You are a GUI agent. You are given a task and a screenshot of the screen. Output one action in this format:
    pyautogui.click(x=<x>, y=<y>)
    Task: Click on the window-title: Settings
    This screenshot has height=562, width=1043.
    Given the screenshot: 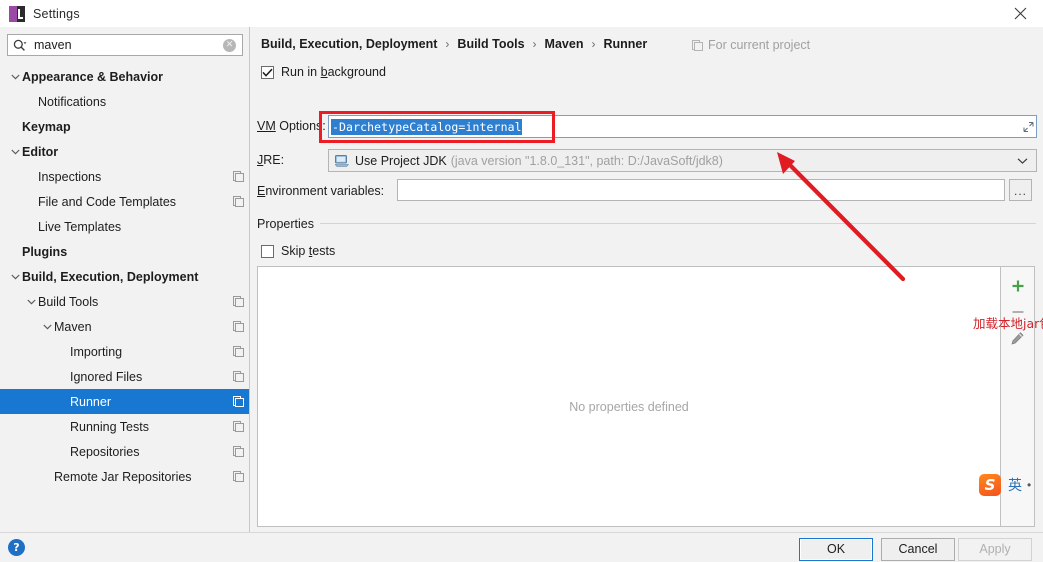 What is the action you would take?
    pyautogui.click(x=56, y=13)
    